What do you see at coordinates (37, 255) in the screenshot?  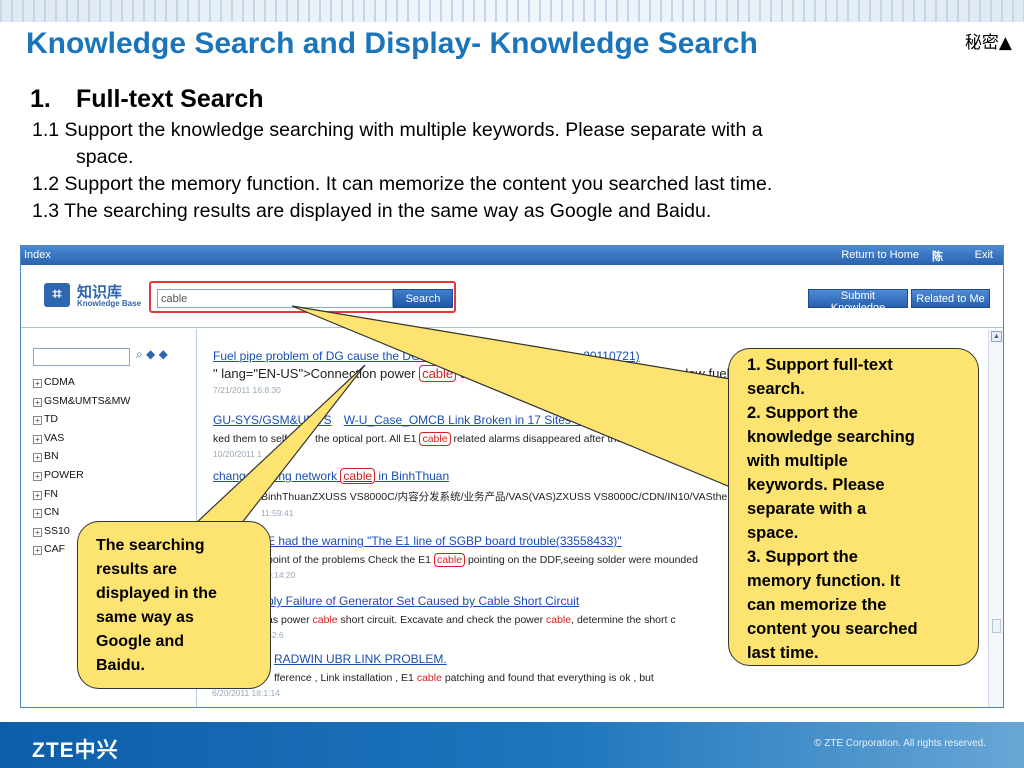 I see `index-link: Index` at bounding box center [37, 255].